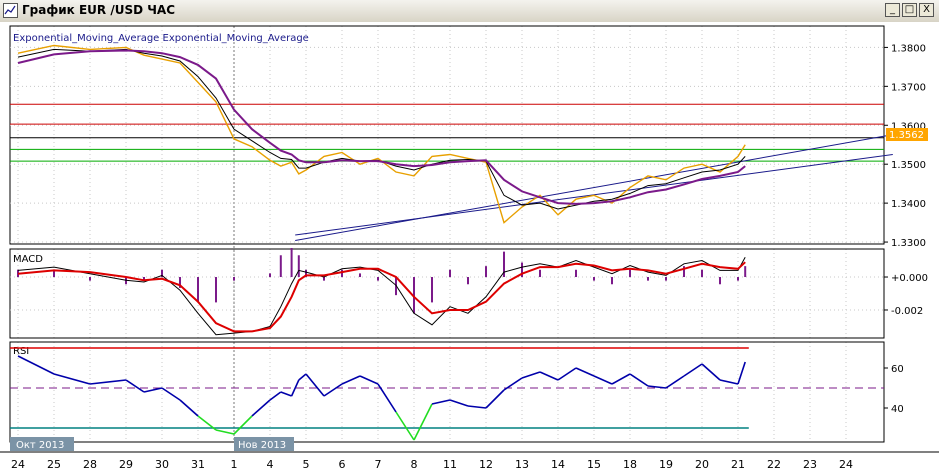 This screenshot has width=939, height=476. What do you see at coordinates (486, 464) in the screenshot?
I see `time-tick-label: 12` at bounding box center [486, 464].